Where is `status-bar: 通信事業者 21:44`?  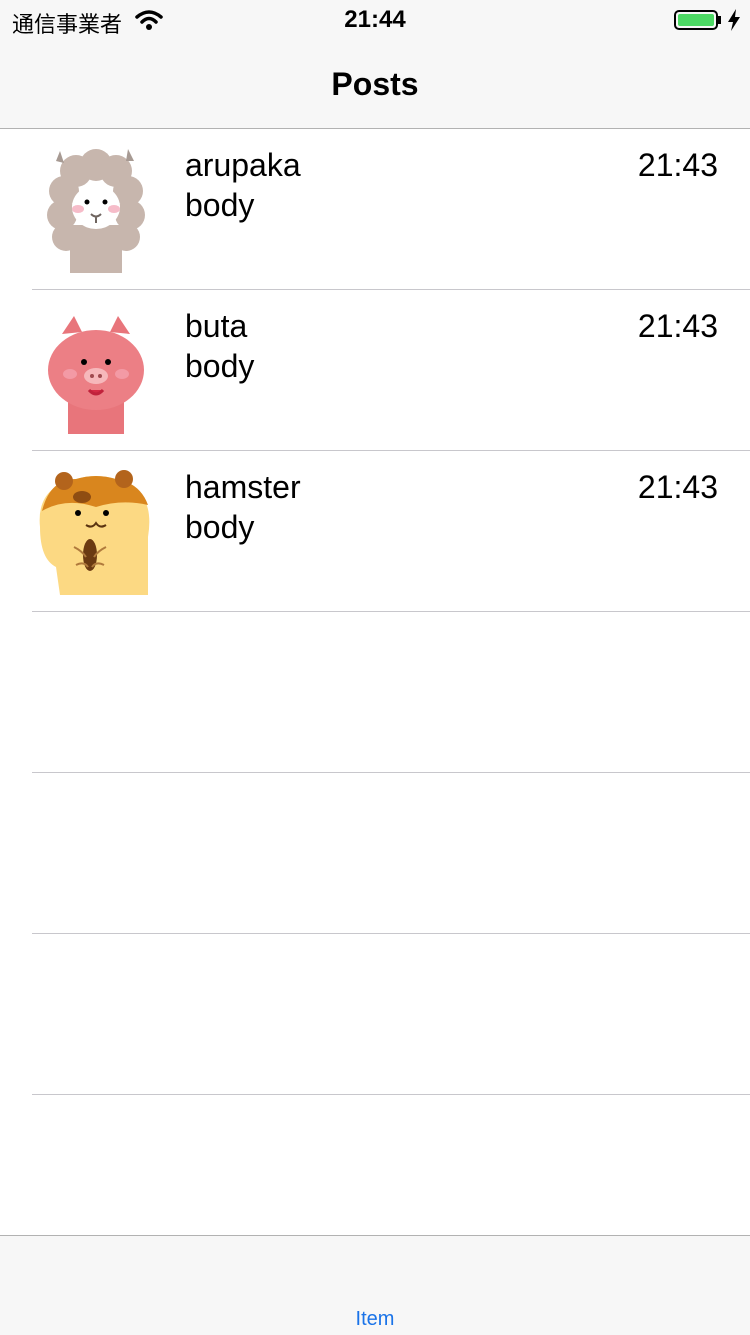
status-bar: 通信事業者 21:44 is located at coordinates (375, 20).